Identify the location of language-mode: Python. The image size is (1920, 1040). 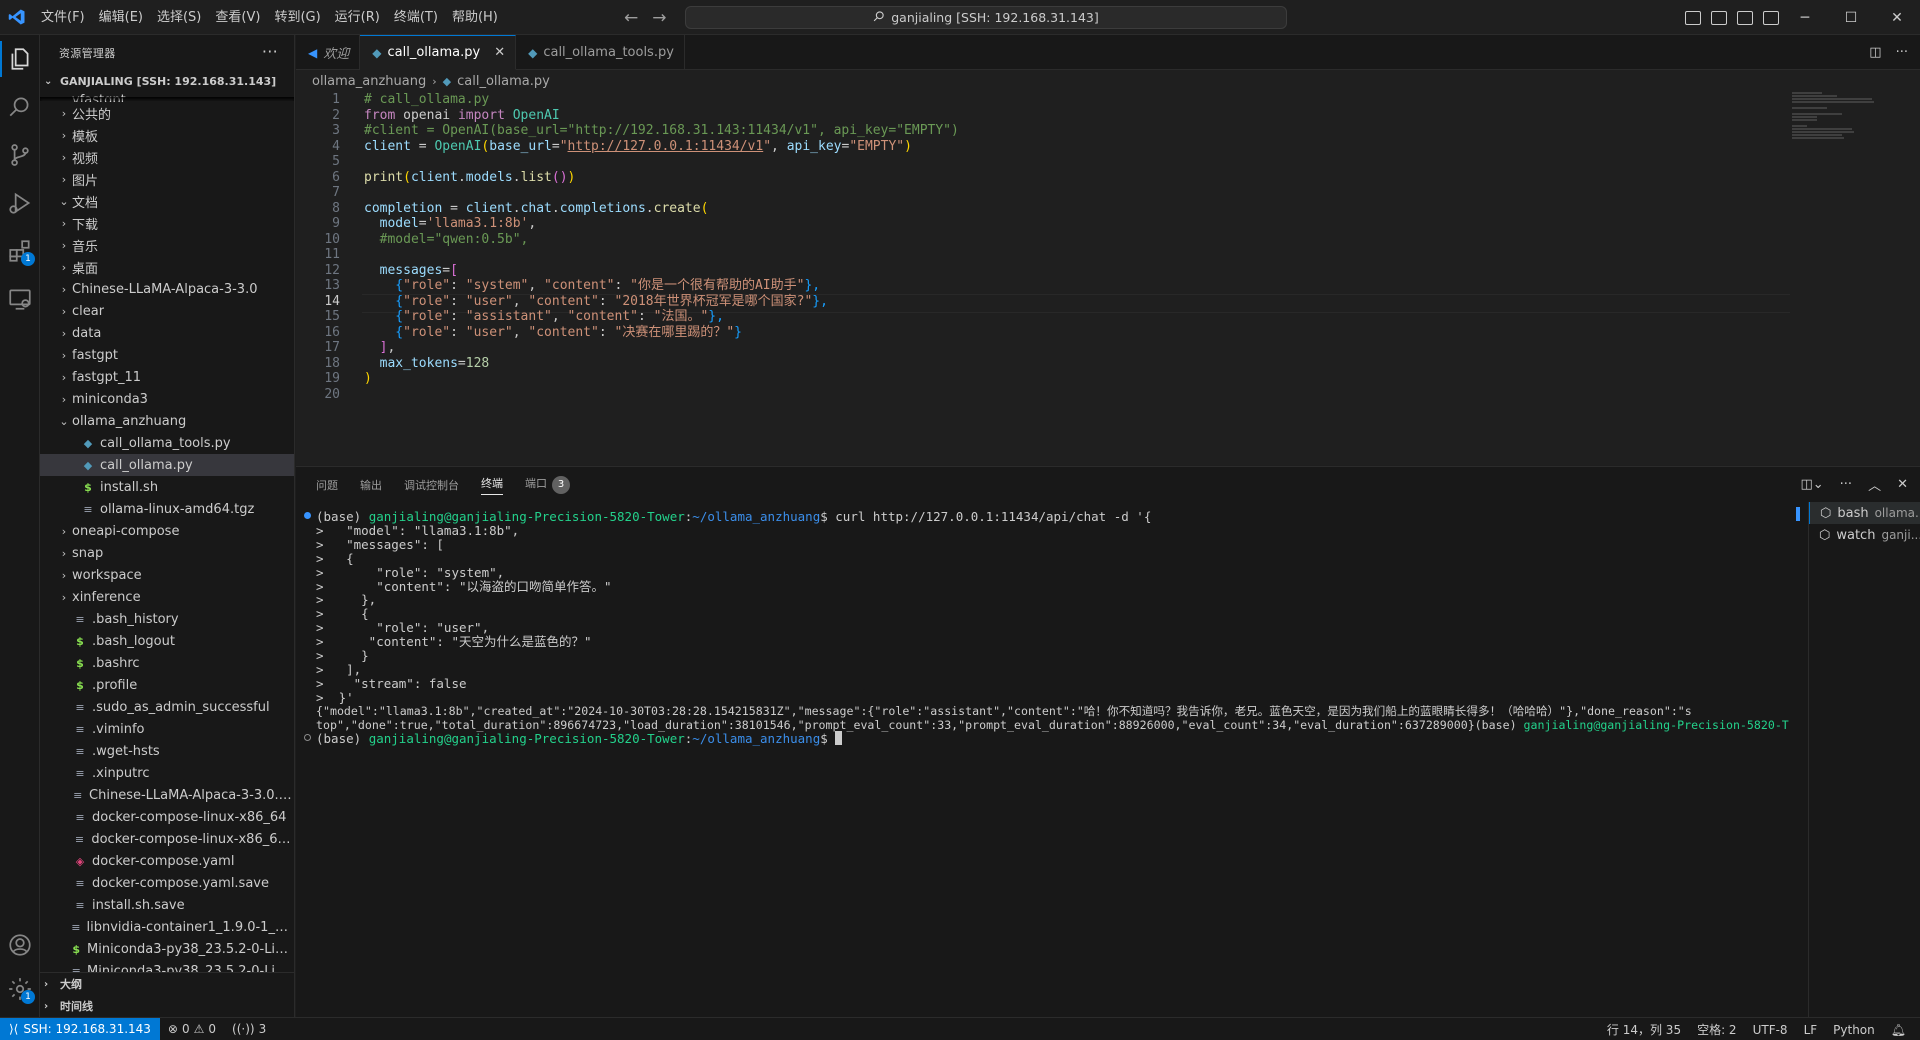
(1854, 1030).